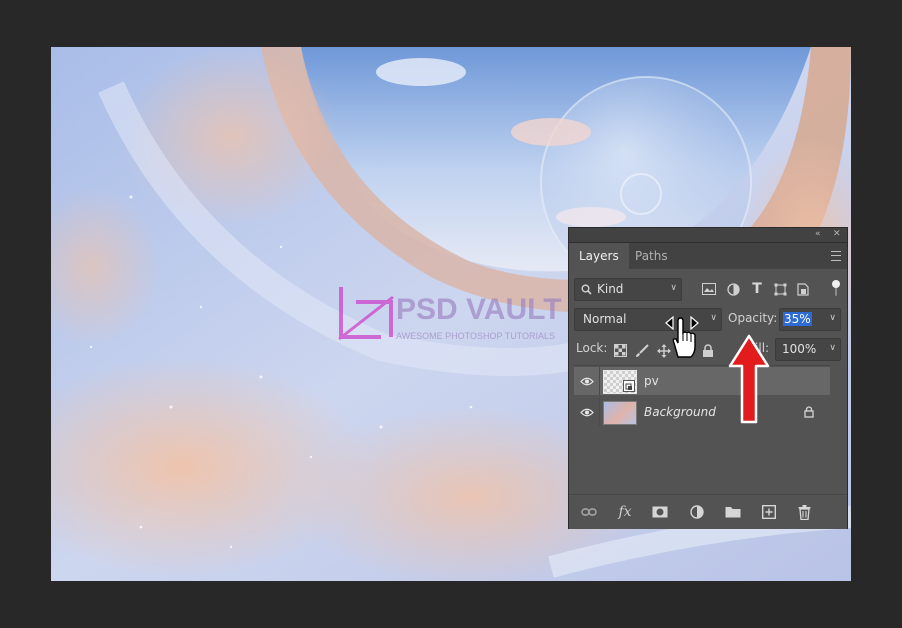 The width and height of the screenshot is (902, 628). I want to click on lock-label: Lock:, so click(592, 348).